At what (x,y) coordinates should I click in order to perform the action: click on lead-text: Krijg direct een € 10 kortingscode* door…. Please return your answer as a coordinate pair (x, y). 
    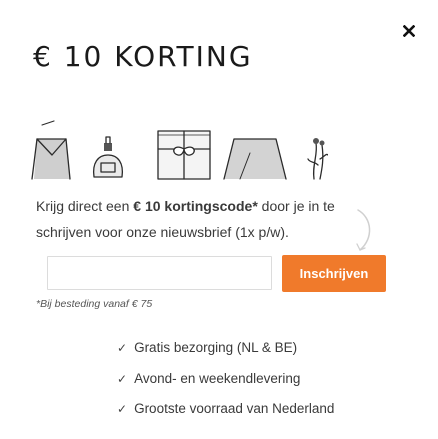
    Looking at the image, I should click on (185, 219).